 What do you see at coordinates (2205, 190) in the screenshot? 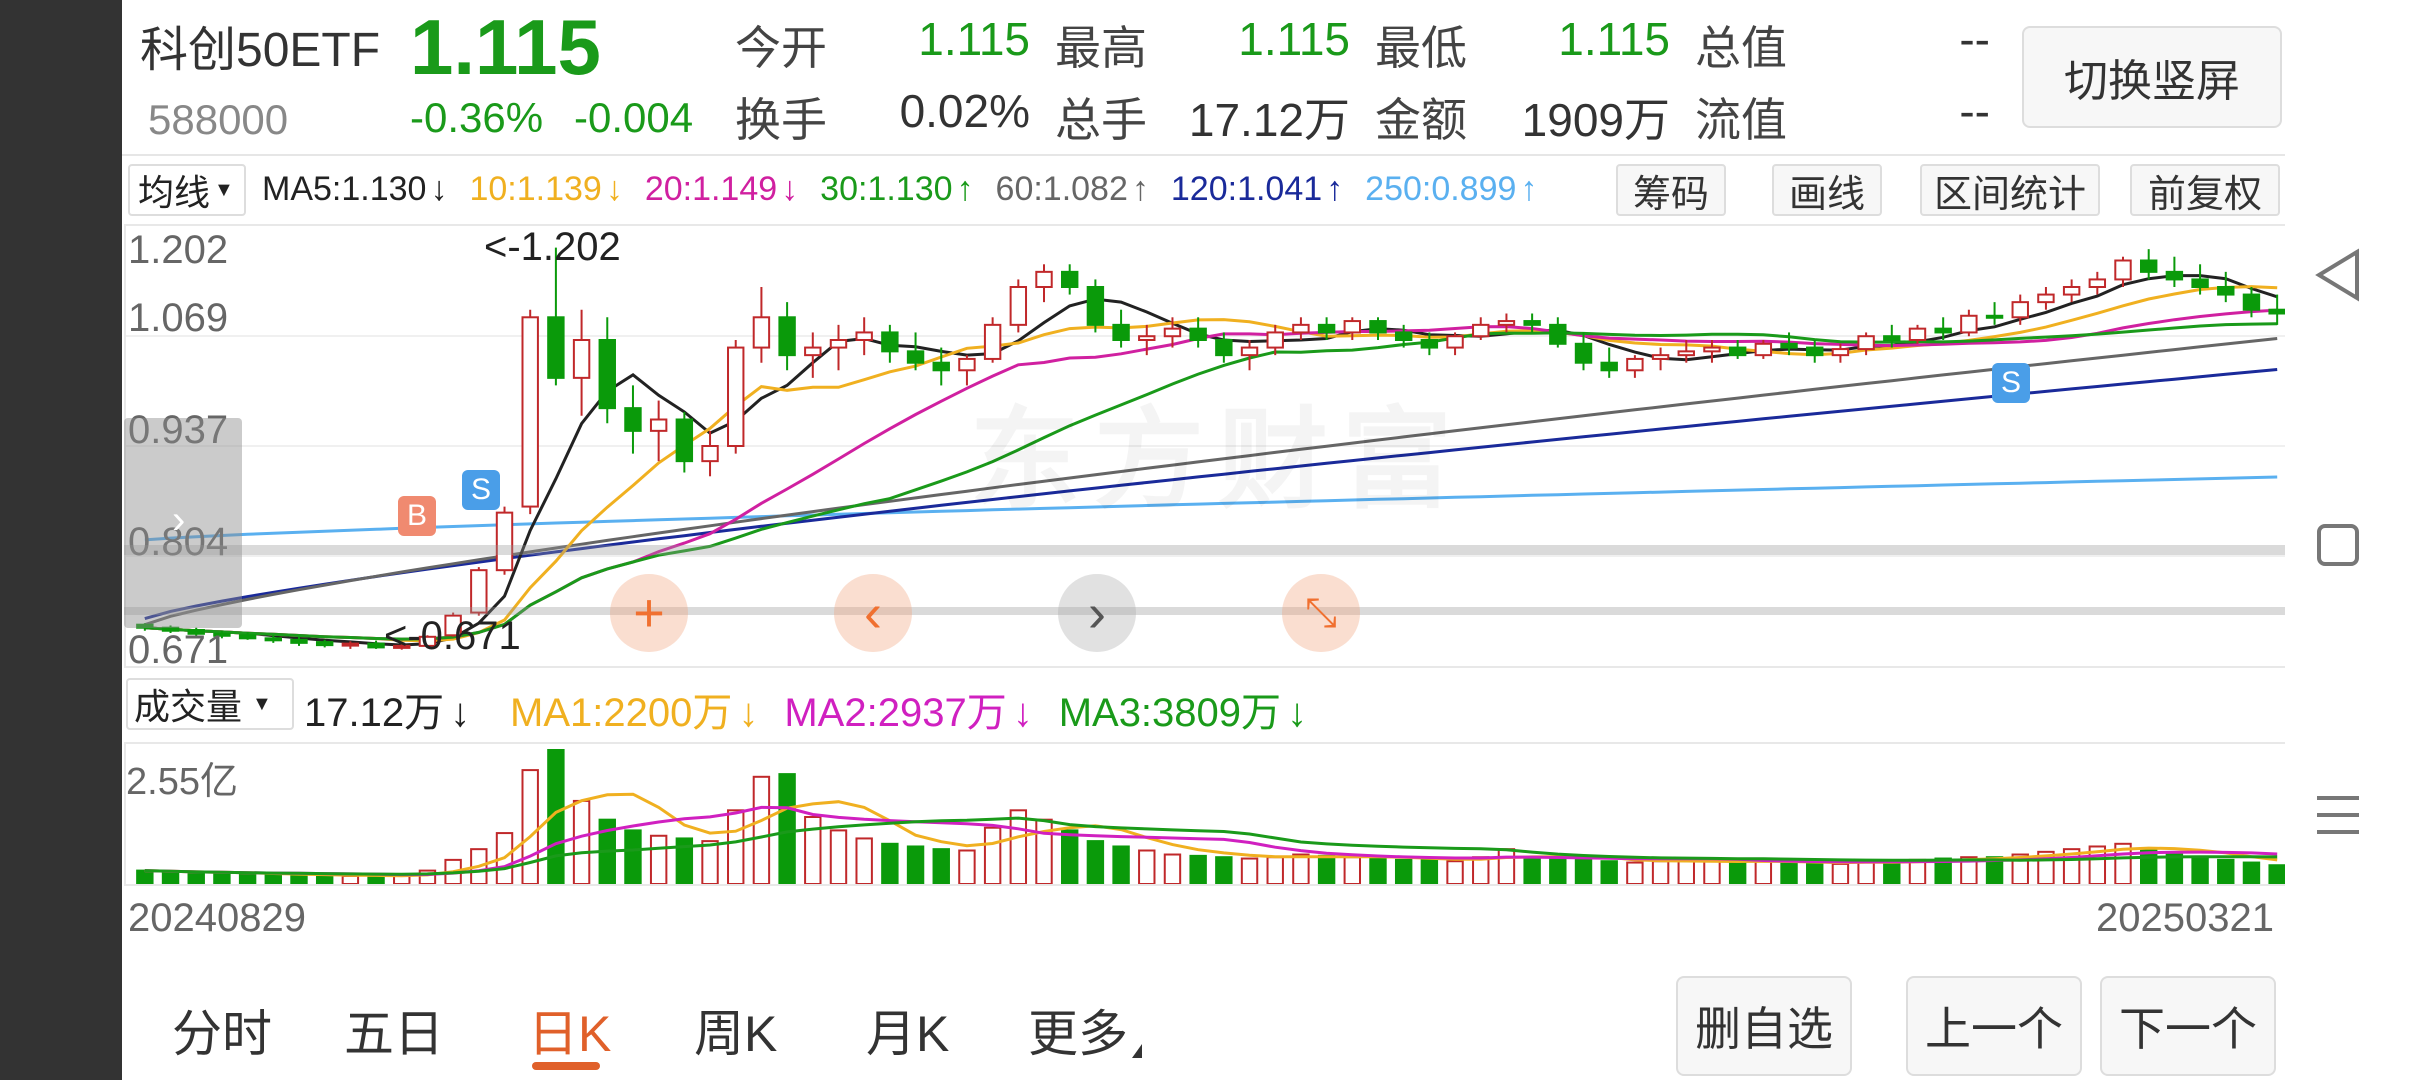
I see `chart-tool-button: 前复权` at bounding box center [2205, 190].